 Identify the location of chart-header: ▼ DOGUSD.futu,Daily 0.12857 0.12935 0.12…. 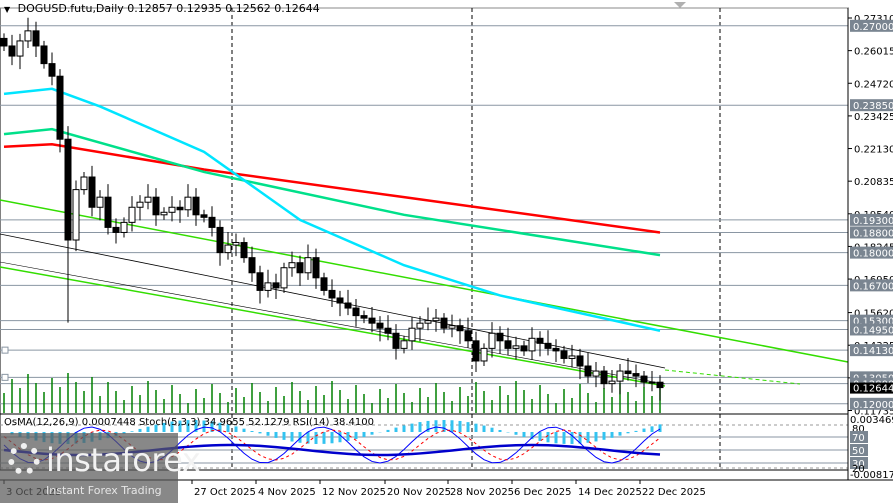
(162, 8).